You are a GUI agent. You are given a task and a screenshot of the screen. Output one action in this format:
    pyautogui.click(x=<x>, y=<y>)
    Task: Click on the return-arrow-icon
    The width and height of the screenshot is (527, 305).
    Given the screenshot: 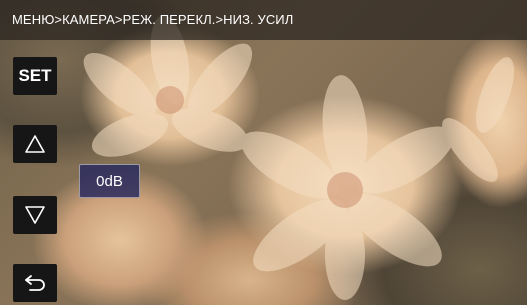 What is the action you would take?
    pyautogui.click(x=35, y=283)
    